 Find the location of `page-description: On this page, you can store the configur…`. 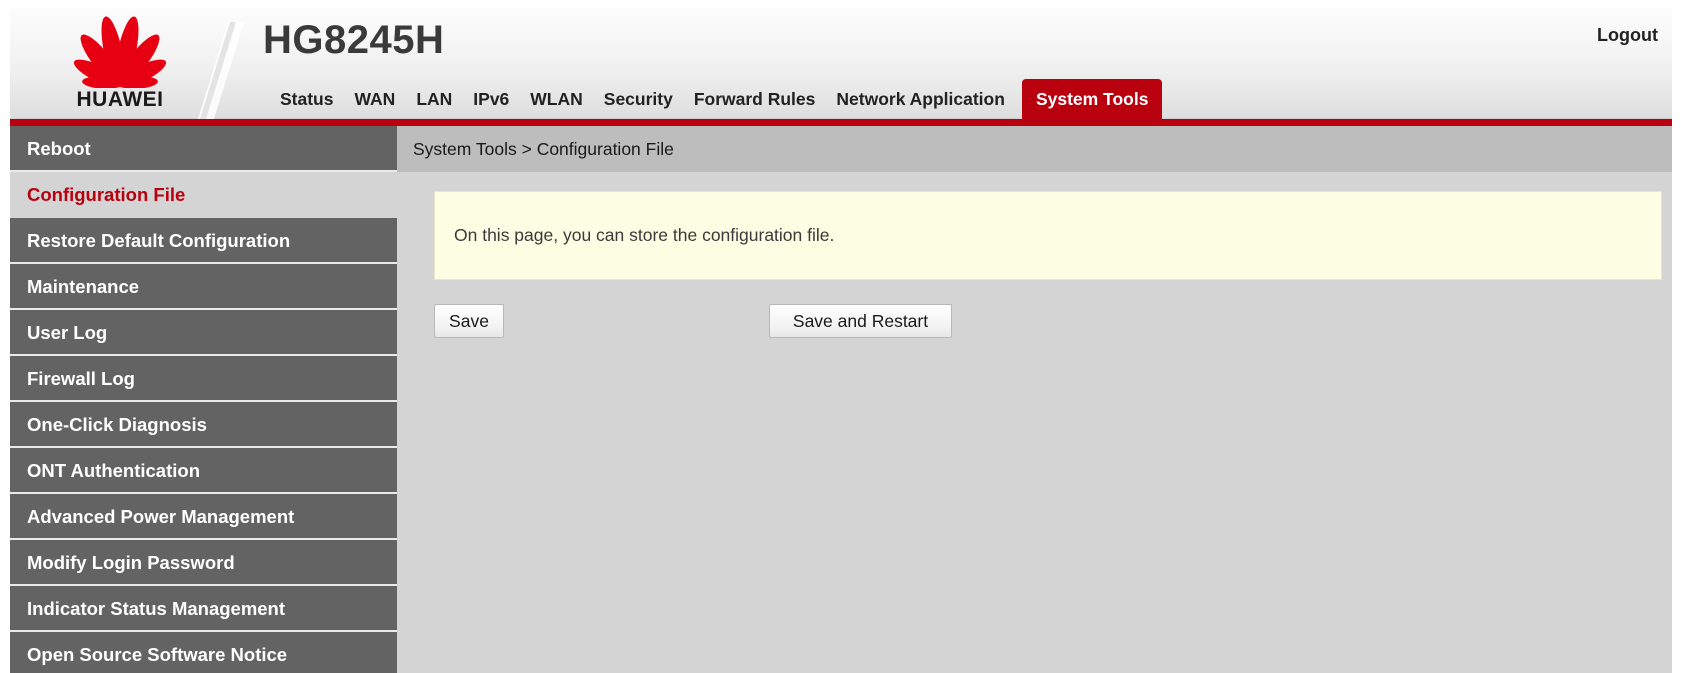

page-description: On this page, you can store the configur… is located at coordinates (1048, 235).